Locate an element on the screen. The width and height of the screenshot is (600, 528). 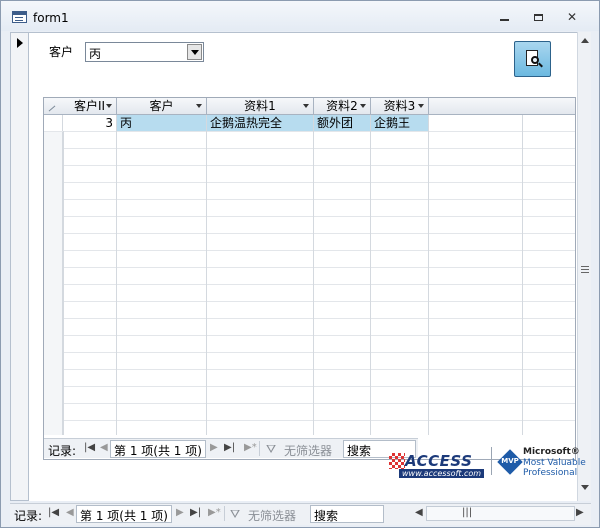
cell-customer: 丙 is located at coordinates (162, 123).